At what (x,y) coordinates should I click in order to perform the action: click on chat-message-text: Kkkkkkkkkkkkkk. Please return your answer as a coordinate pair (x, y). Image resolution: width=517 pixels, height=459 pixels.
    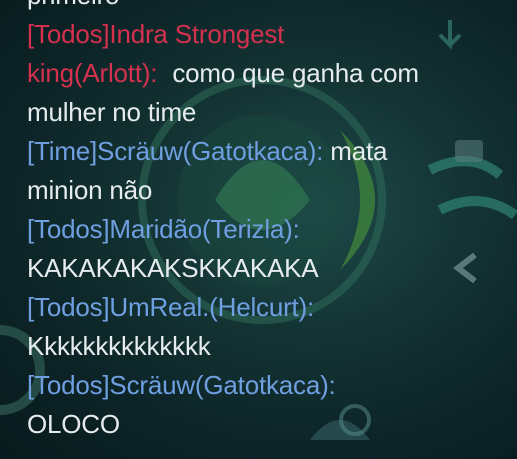
    Looking at the image, I should click on (119, 346).